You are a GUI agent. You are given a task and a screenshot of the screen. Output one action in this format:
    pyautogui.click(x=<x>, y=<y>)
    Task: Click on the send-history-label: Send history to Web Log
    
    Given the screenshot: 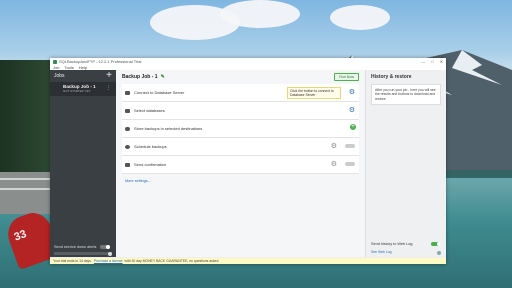 What is the action you would take?
    pyautogui.click(x=392, y=244)
    